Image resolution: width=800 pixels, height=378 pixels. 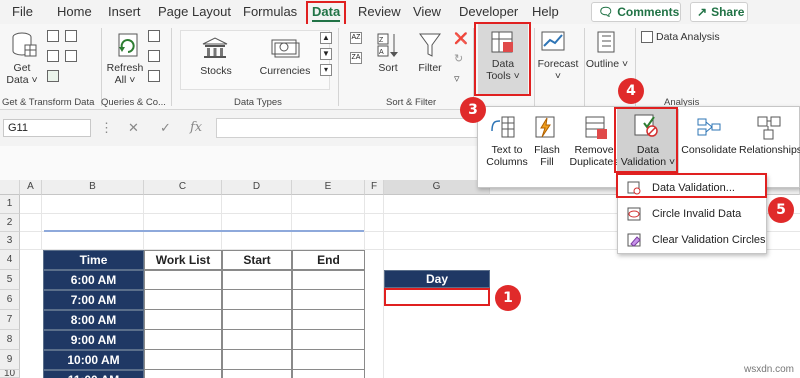 What do you see at coordinates (257, 324) in the screenshot?
I see `start-column` at bounding box center [257, 324].